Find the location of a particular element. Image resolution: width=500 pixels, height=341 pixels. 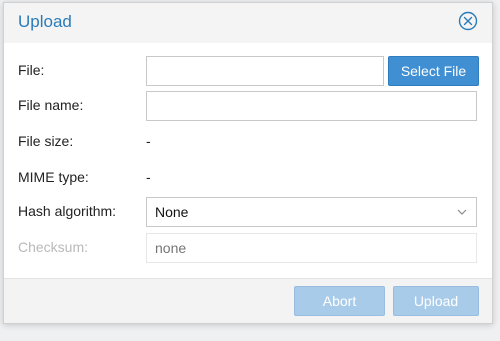

file-name-label: File name: is located at coordinates (51, 105).